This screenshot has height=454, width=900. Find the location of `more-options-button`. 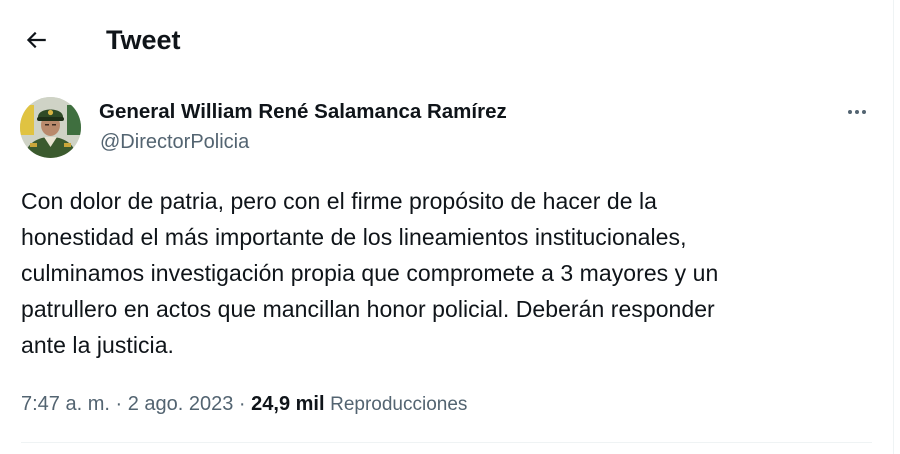

more-options-button is located at coordinates (857, 112).